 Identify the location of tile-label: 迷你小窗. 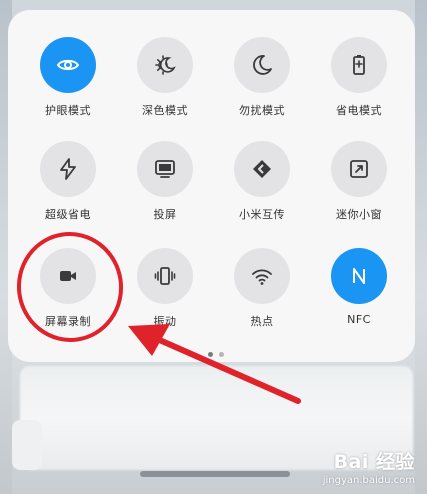
(359, 214).